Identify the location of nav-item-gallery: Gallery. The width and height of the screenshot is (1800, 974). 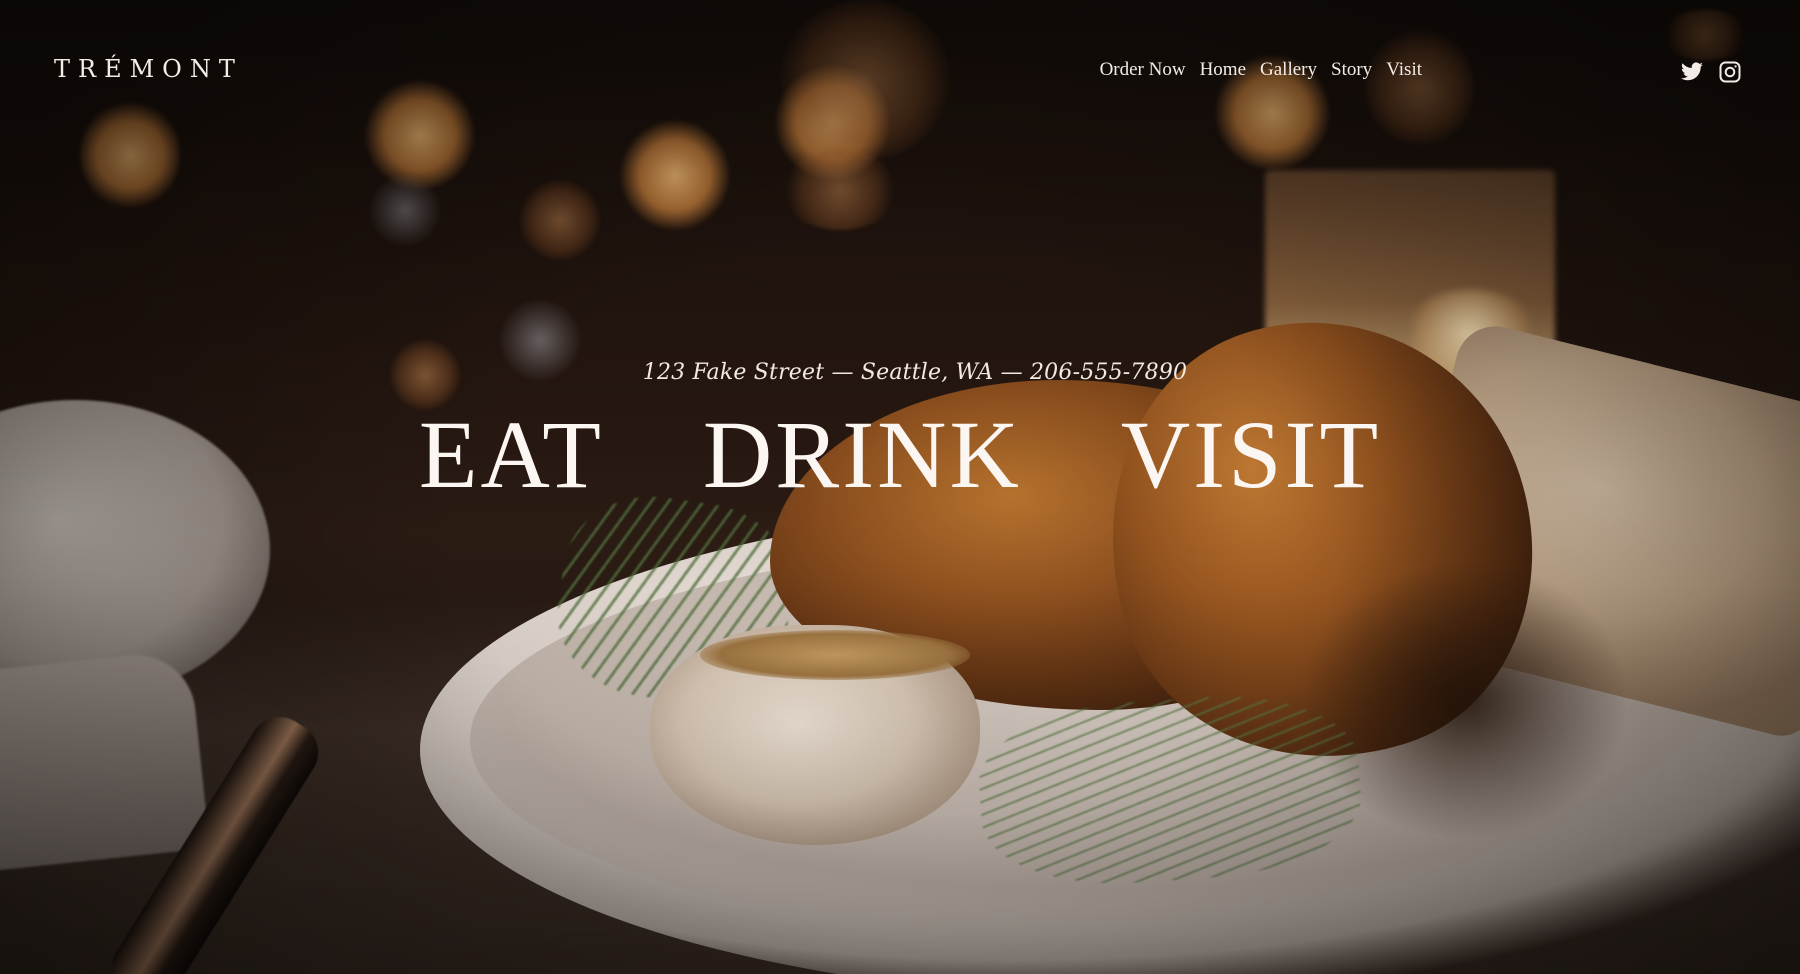
(1288, 70).